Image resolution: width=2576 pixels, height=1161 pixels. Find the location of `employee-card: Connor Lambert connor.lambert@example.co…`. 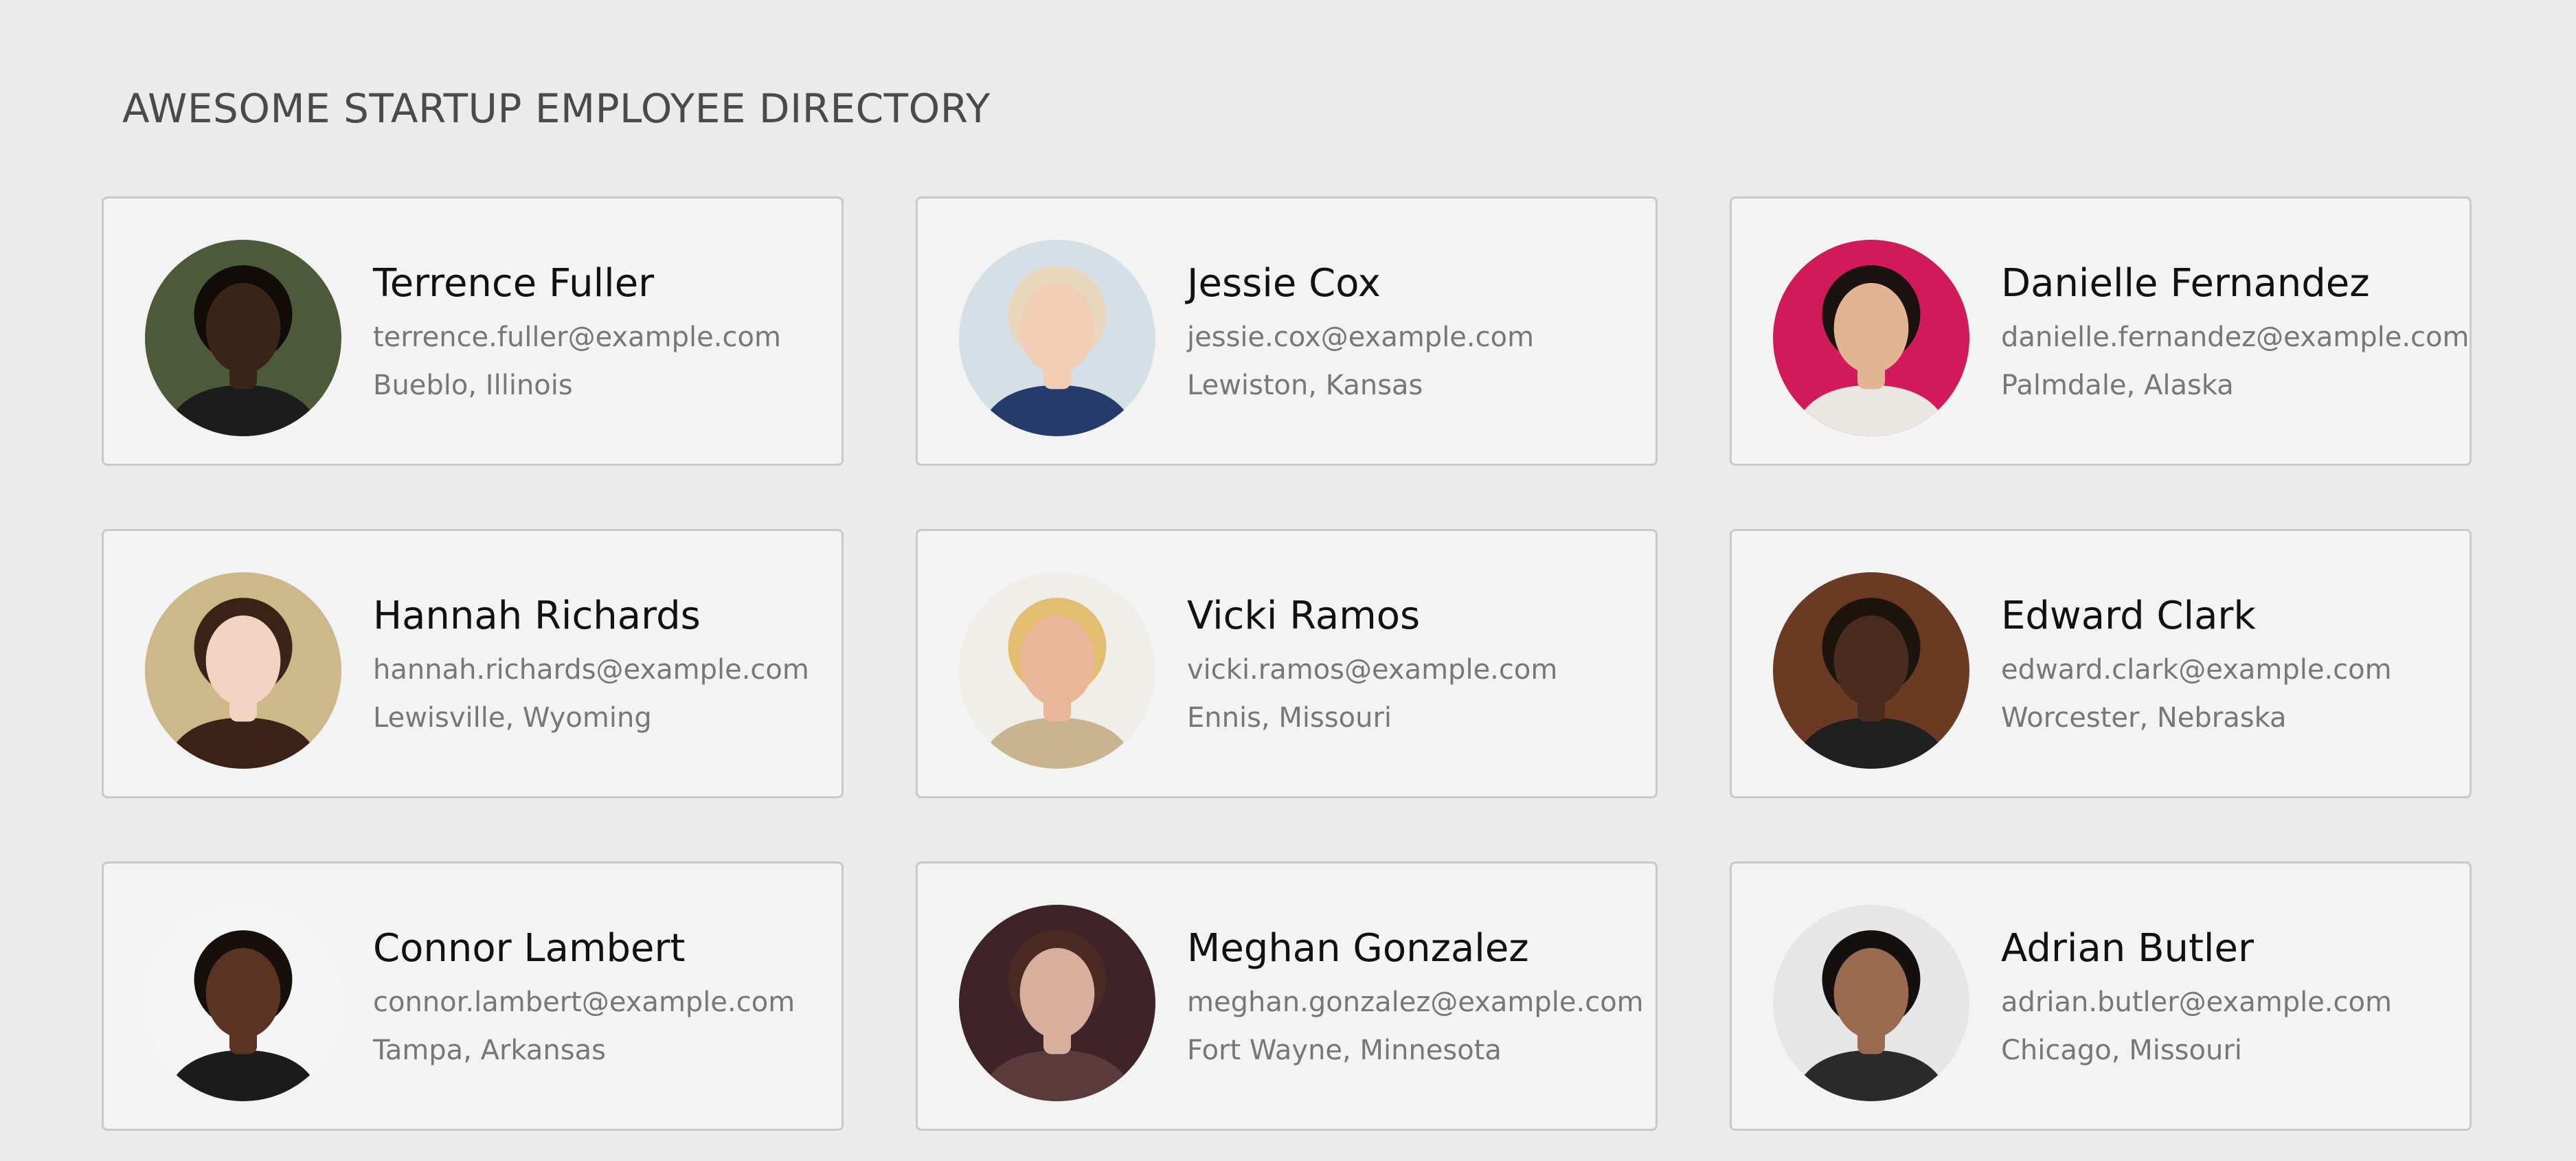

employee-card: Connor Lambert connor.lambert@example.co… is located at coordinates (473, 996).